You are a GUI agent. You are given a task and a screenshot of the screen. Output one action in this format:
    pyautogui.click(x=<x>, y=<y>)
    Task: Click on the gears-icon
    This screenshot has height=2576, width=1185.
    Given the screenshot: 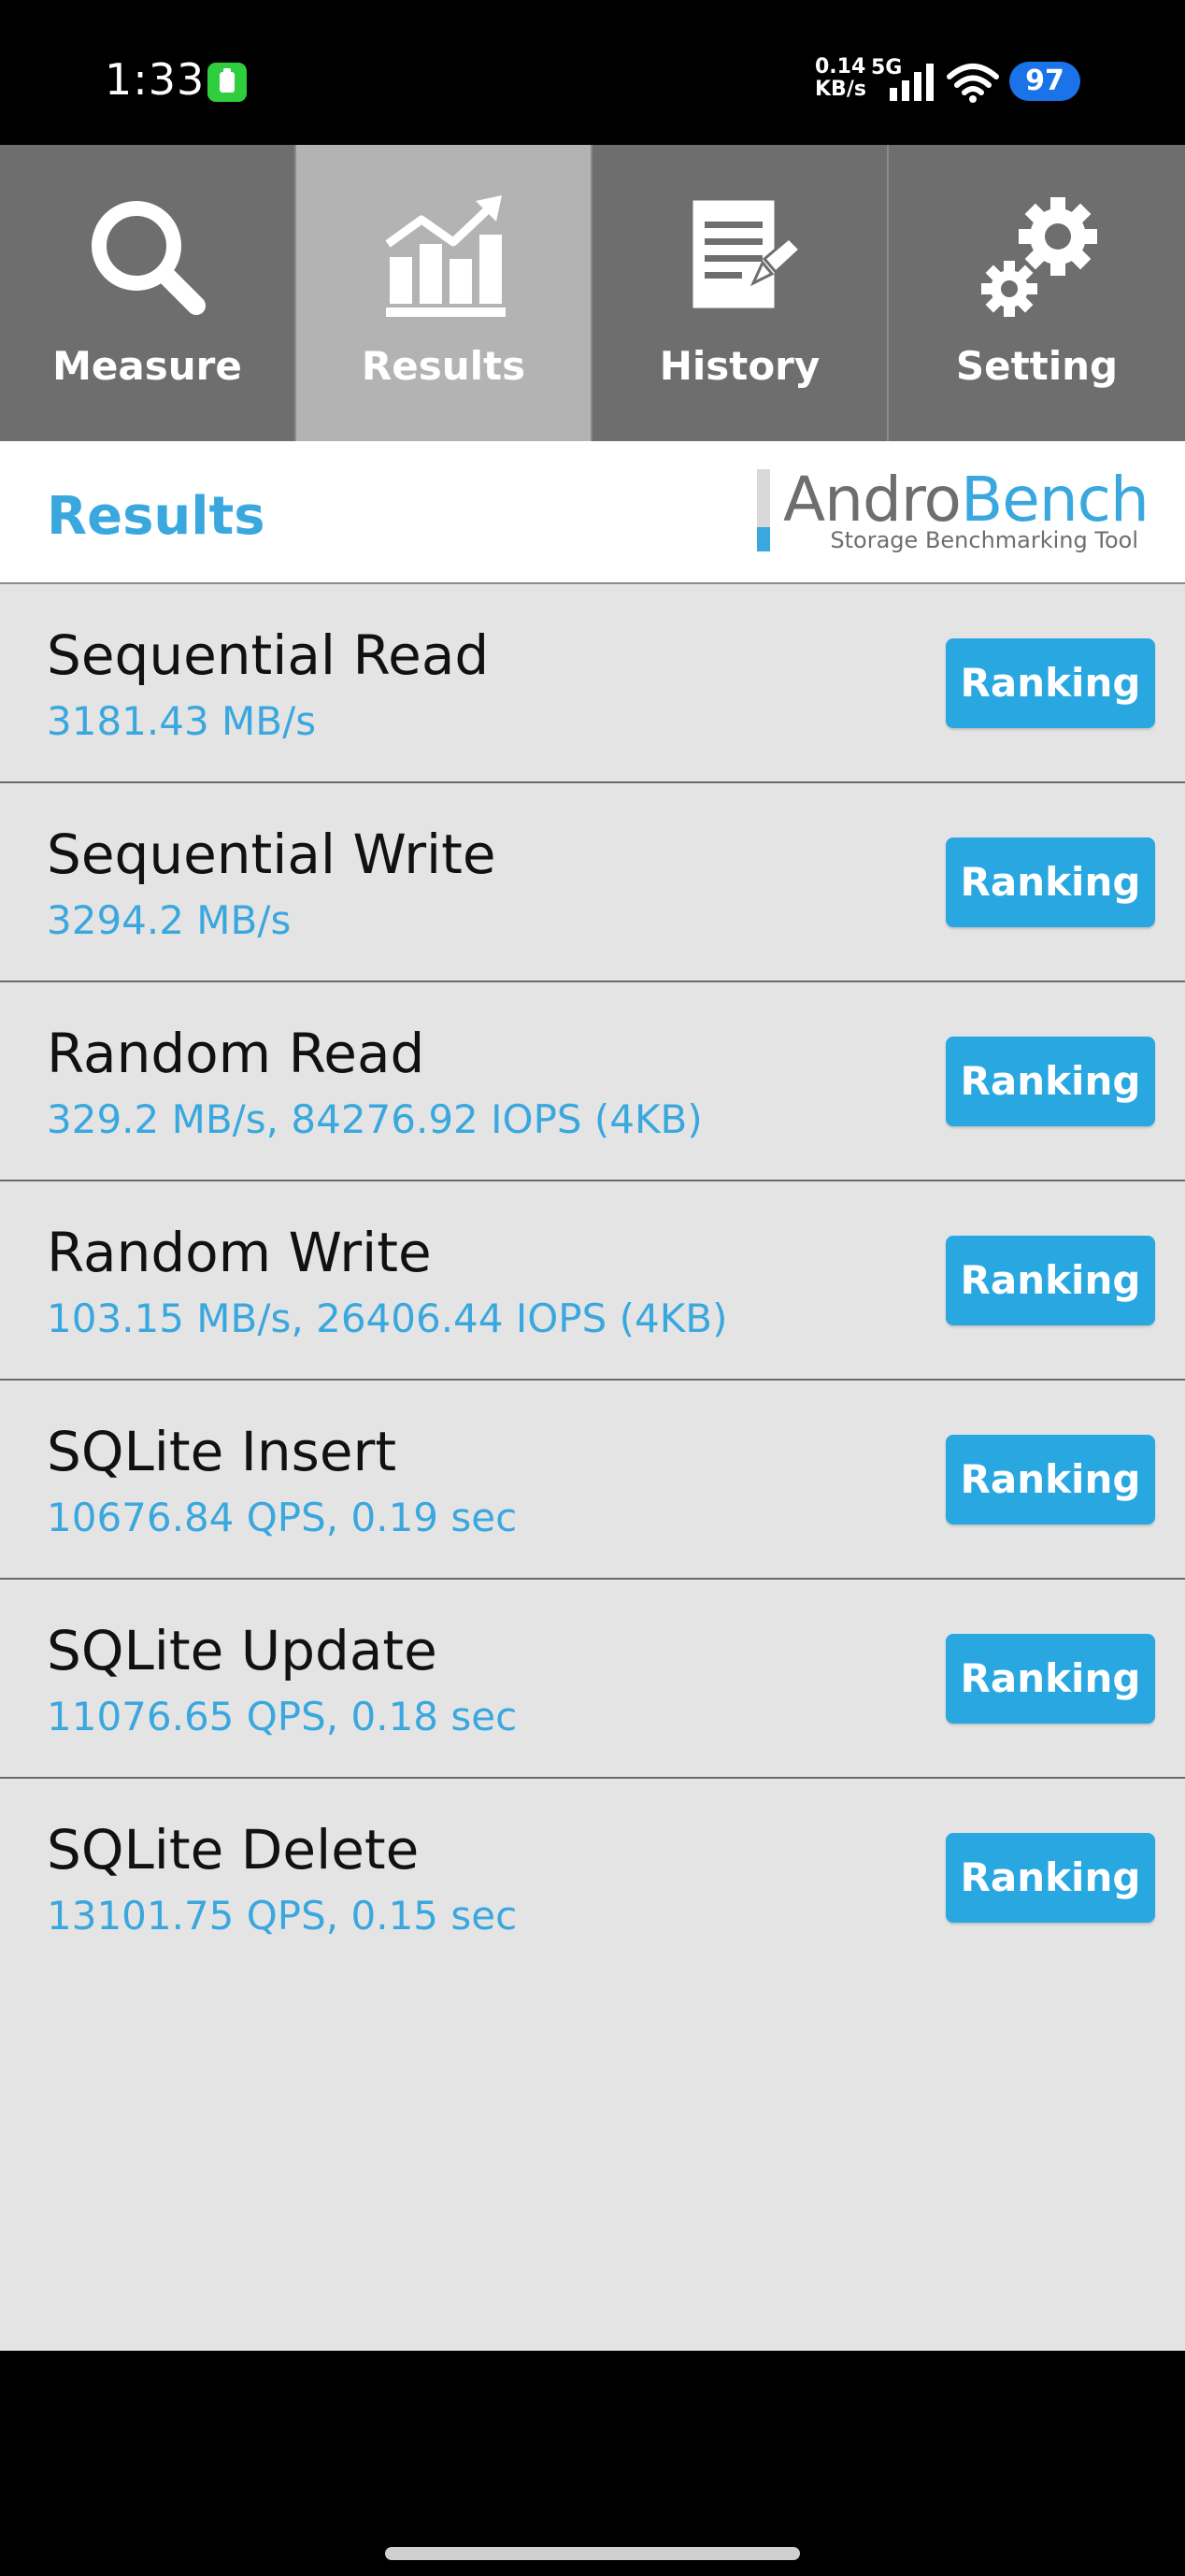 What is the action you would take?
    pyautogui.click(x=1038, y=257)
    